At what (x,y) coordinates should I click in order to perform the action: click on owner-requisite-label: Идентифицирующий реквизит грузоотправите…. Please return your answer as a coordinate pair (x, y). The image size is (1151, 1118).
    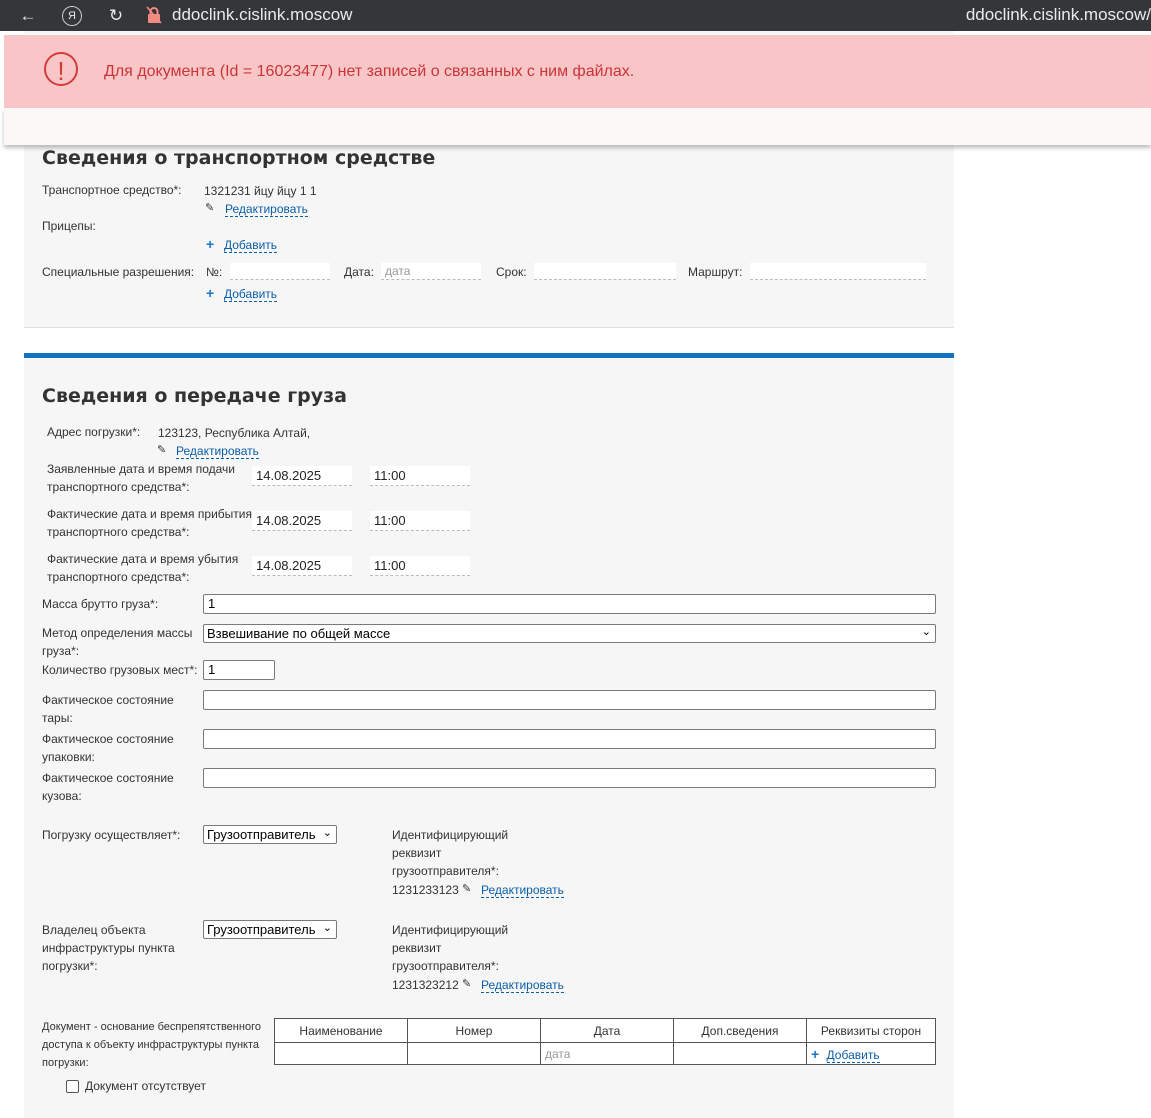
    Looking at the image, I should click on (450, 948).